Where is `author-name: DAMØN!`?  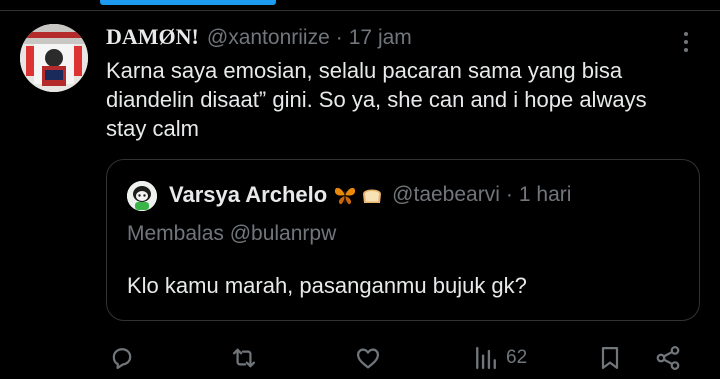 author-name: DAMØN! is located at coordinates (152, 37).